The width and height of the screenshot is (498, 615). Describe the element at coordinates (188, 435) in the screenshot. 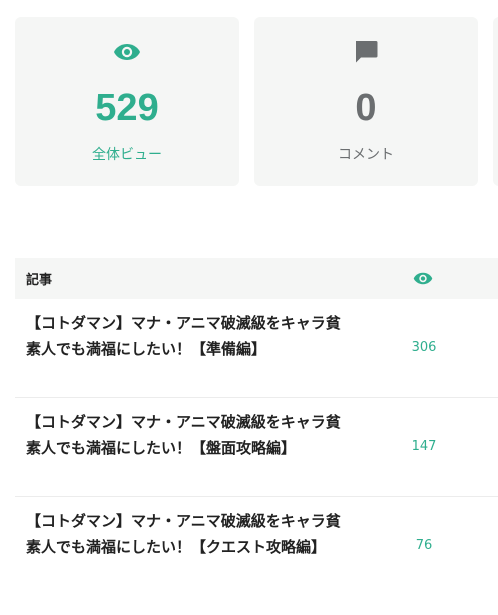

I see `article-title-link: 【コトダマン】マナ・アニマ破滅級をキャラ貧素人でも満福にしたい！【盤面攻略編】` at that location.